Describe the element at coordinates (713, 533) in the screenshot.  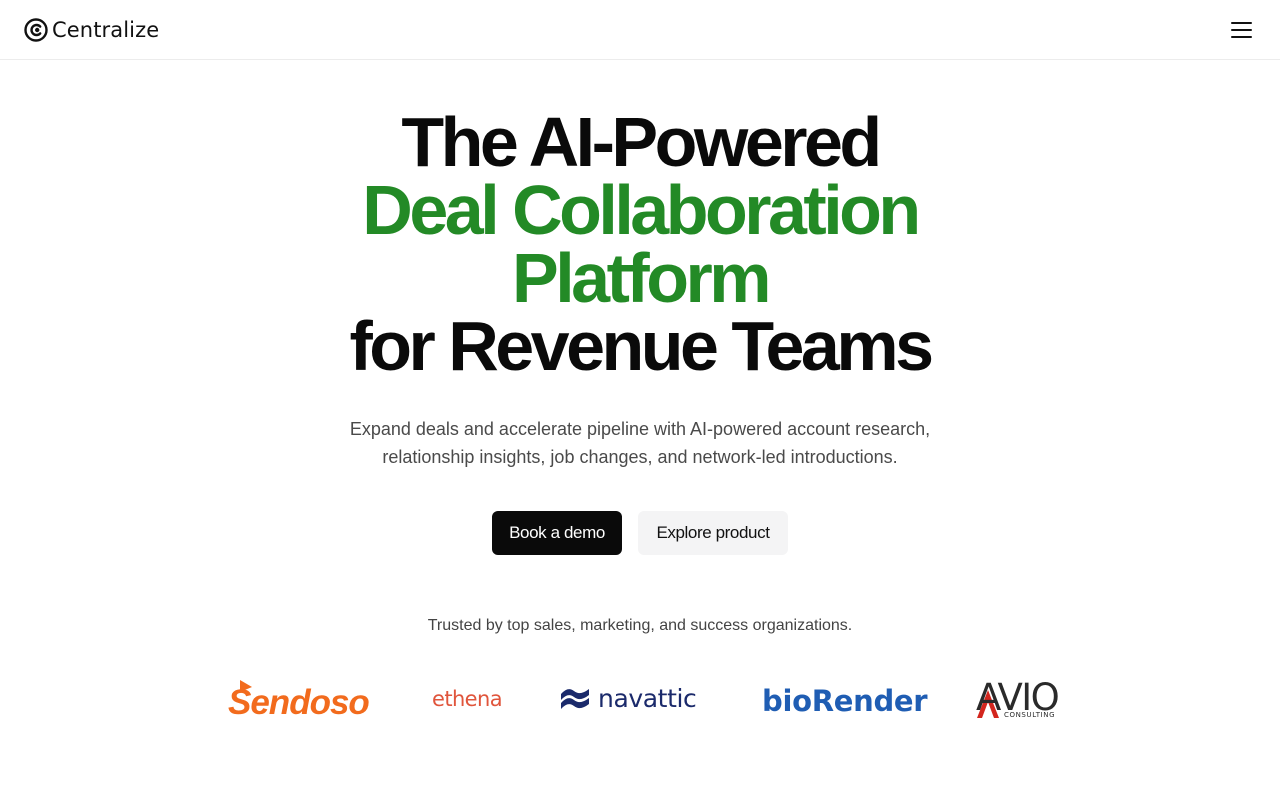
I see `explore-product-button: Explore product` at that location.